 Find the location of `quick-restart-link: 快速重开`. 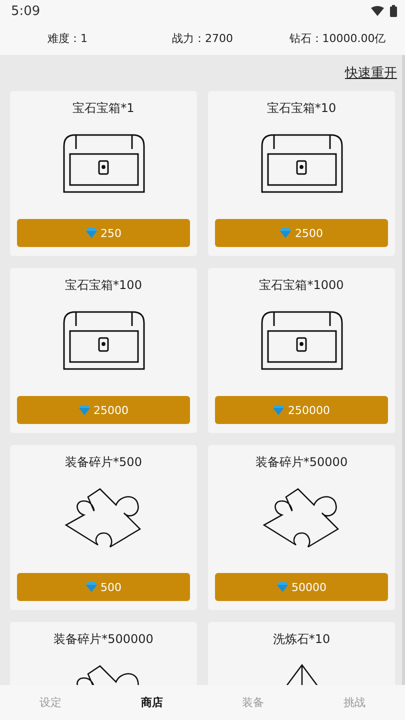

quick-restart-link: 快速重开 is located at coordinates (371, 73).